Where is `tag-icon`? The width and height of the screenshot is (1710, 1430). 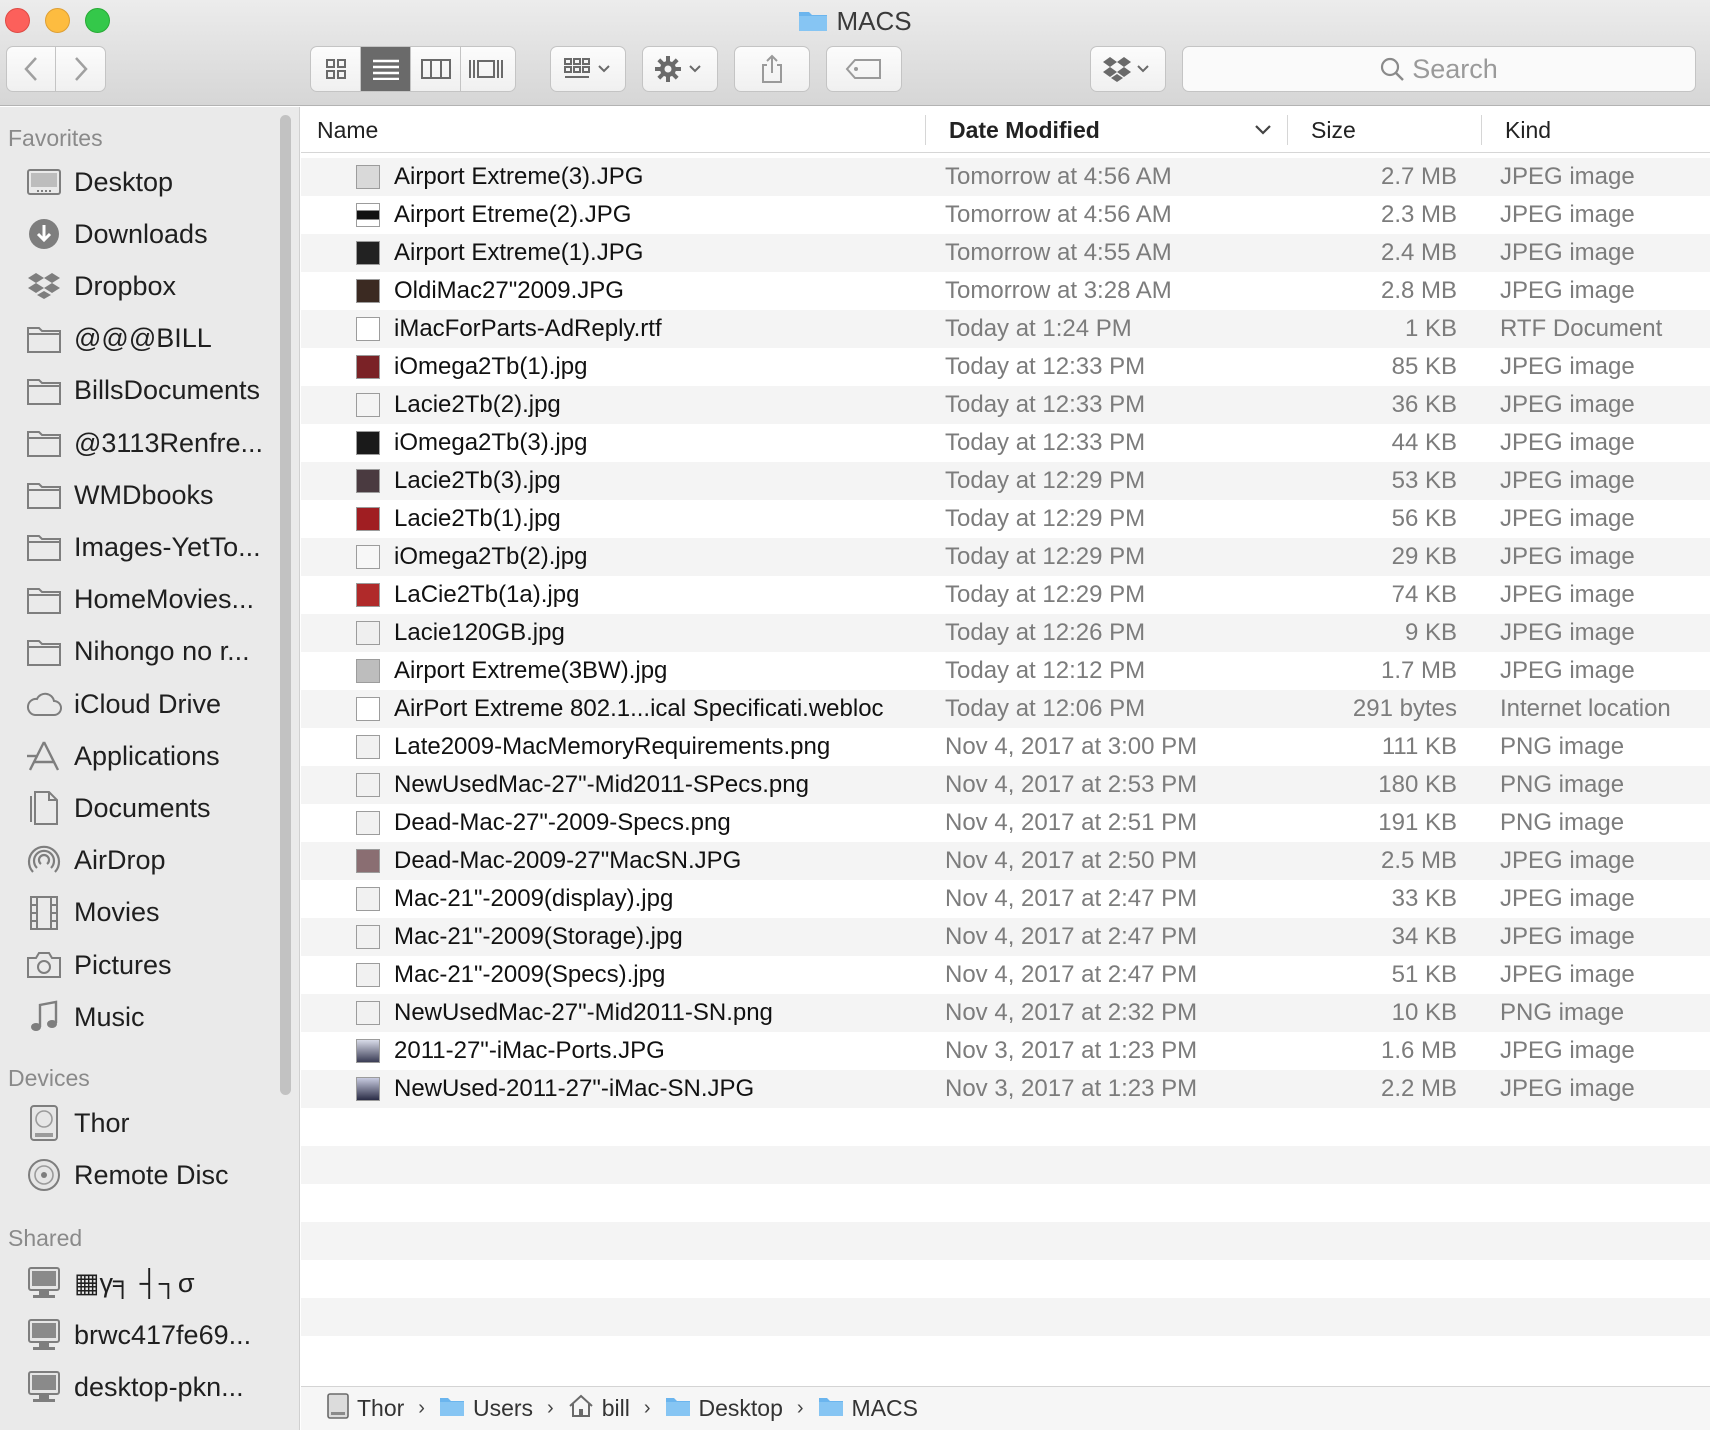
tag-icon is located at coordinates (863, 69).